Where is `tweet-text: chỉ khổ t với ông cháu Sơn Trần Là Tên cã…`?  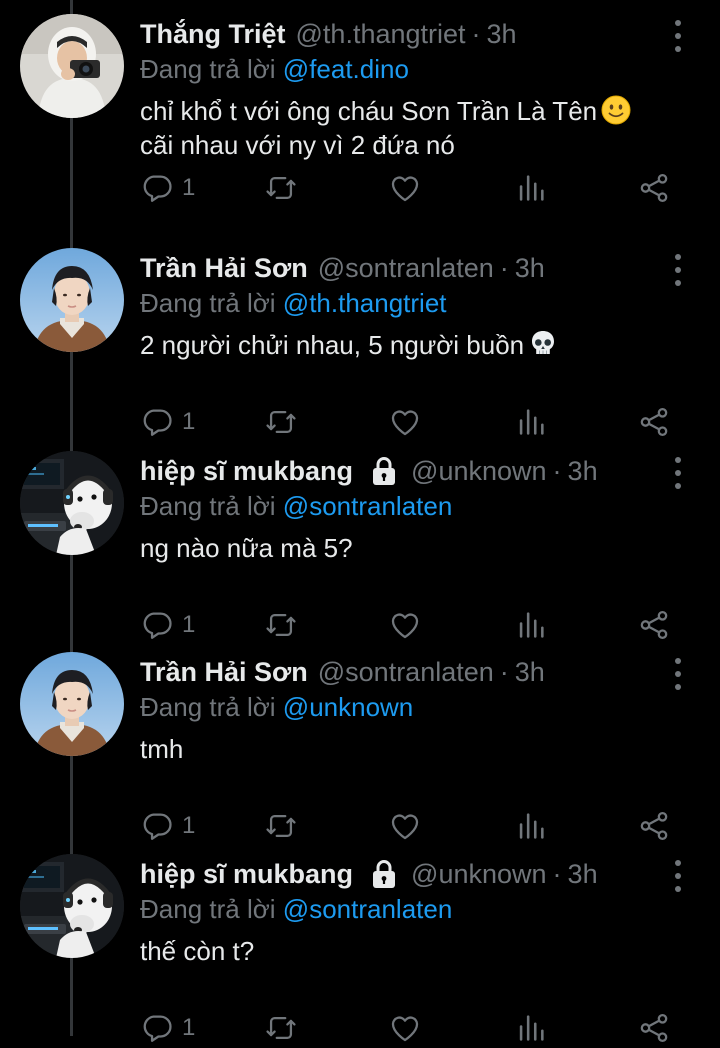 tweet-text: chỉ khổ t với ông cháu Sơn Trần Là Tên cã… is located at coordinates (410, 128).